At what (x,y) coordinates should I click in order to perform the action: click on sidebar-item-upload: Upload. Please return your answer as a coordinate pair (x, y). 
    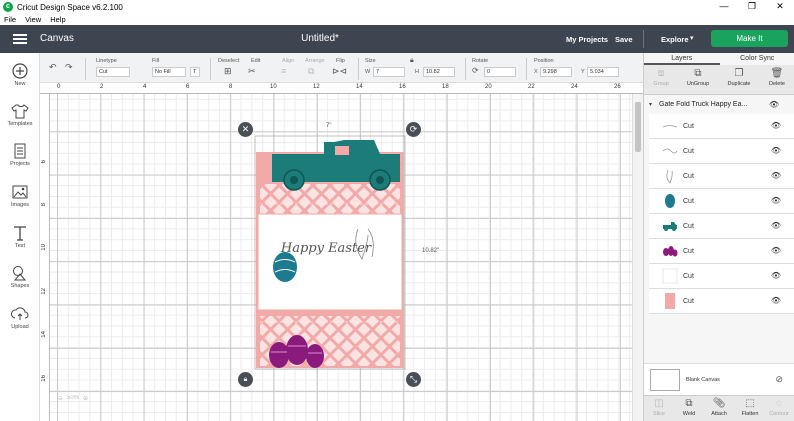
    Looking at the image, I should click on (20, 318).